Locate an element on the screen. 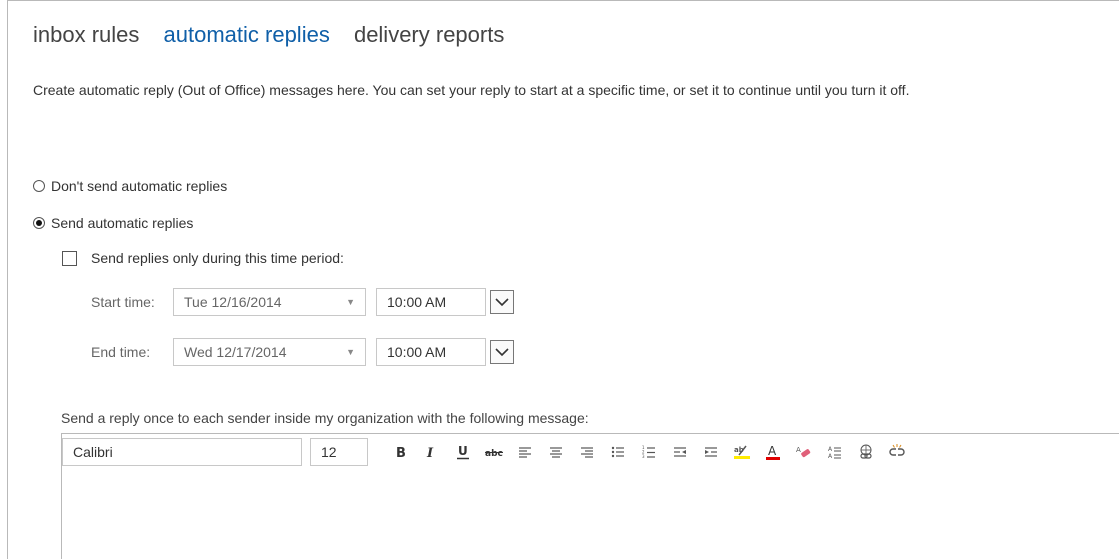  start-time-select: 10:00 AM is located at coordinates (431, 302).